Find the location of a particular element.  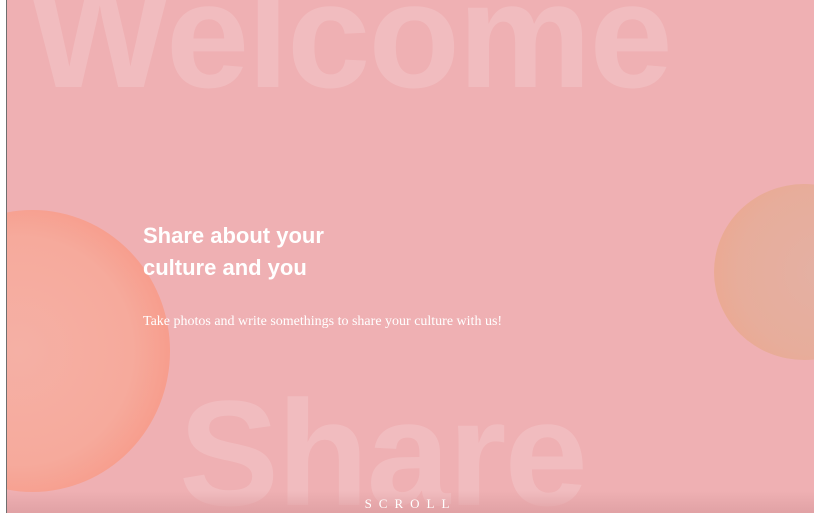

decorative-circle-right is located at coordinates (764, 272).